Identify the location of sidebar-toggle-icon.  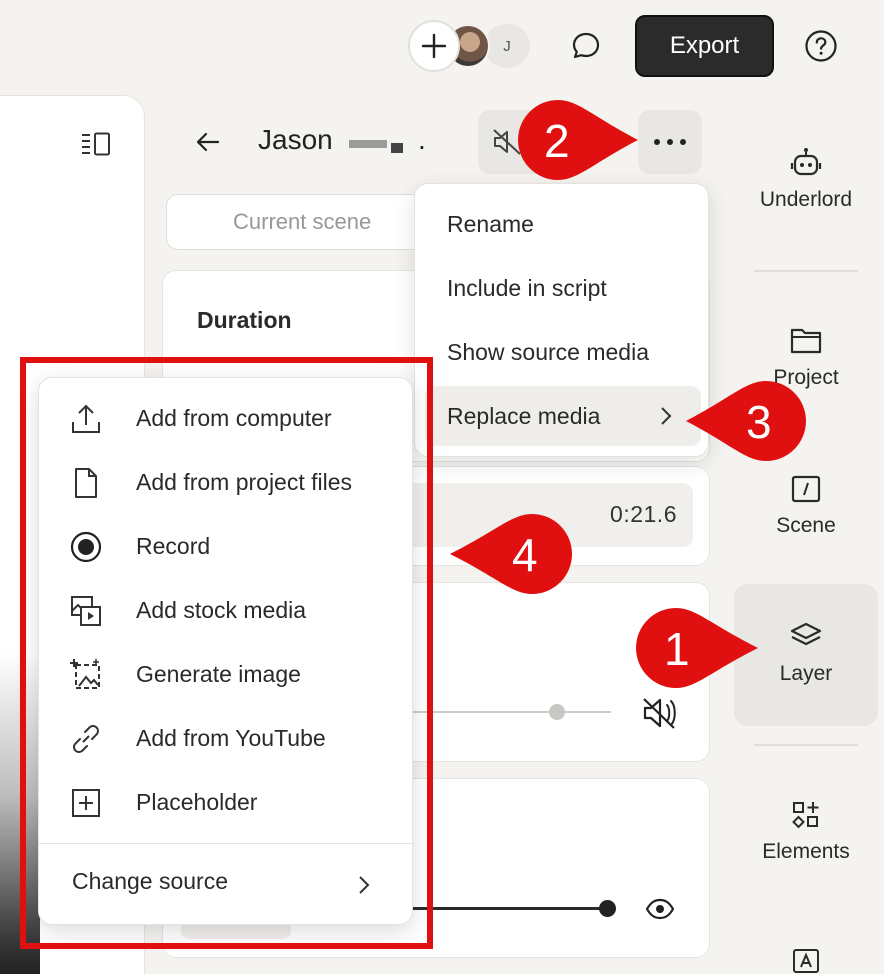
(96, 144).